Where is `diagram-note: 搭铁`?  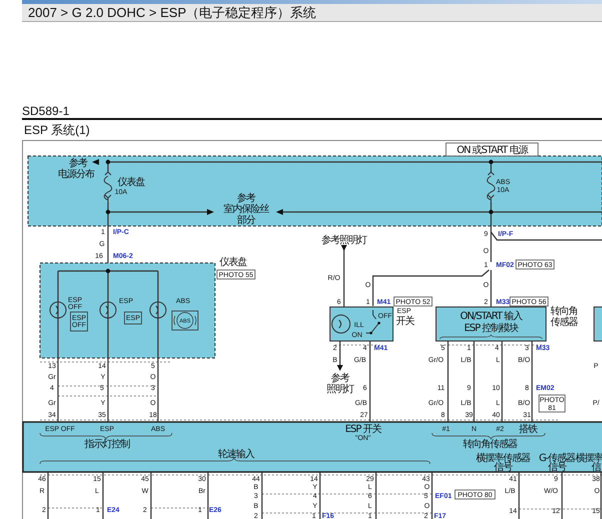
diagram-note: 搭铁 is located at coordinates (527, 429).